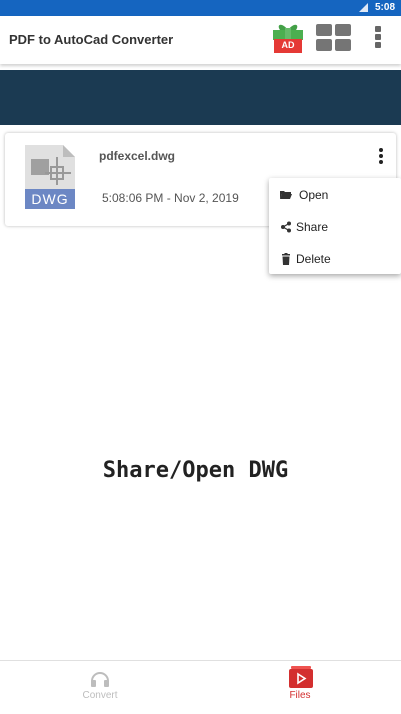  Describe the element at coordinates (200, 97) in the screenshot. I see `ad-banner` at that location.